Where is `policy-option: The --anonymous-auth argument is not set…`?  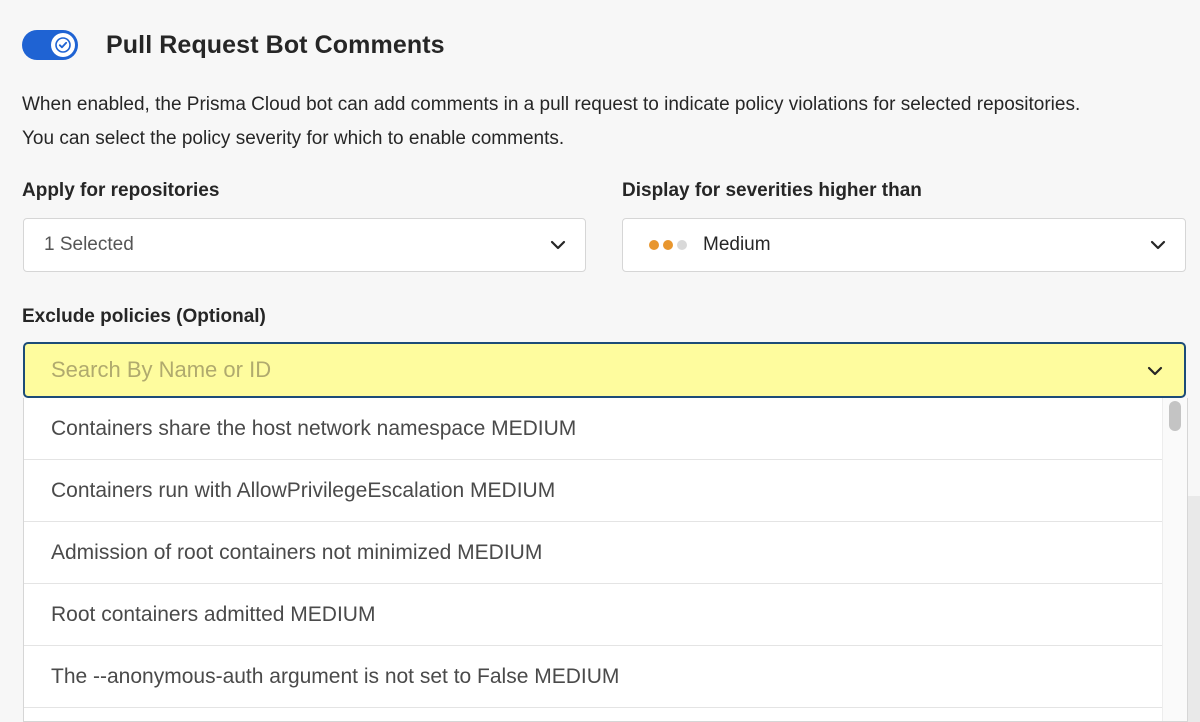
policy-option: The --anonymous-auth argument is not set… is located at coordinates (594, 677).